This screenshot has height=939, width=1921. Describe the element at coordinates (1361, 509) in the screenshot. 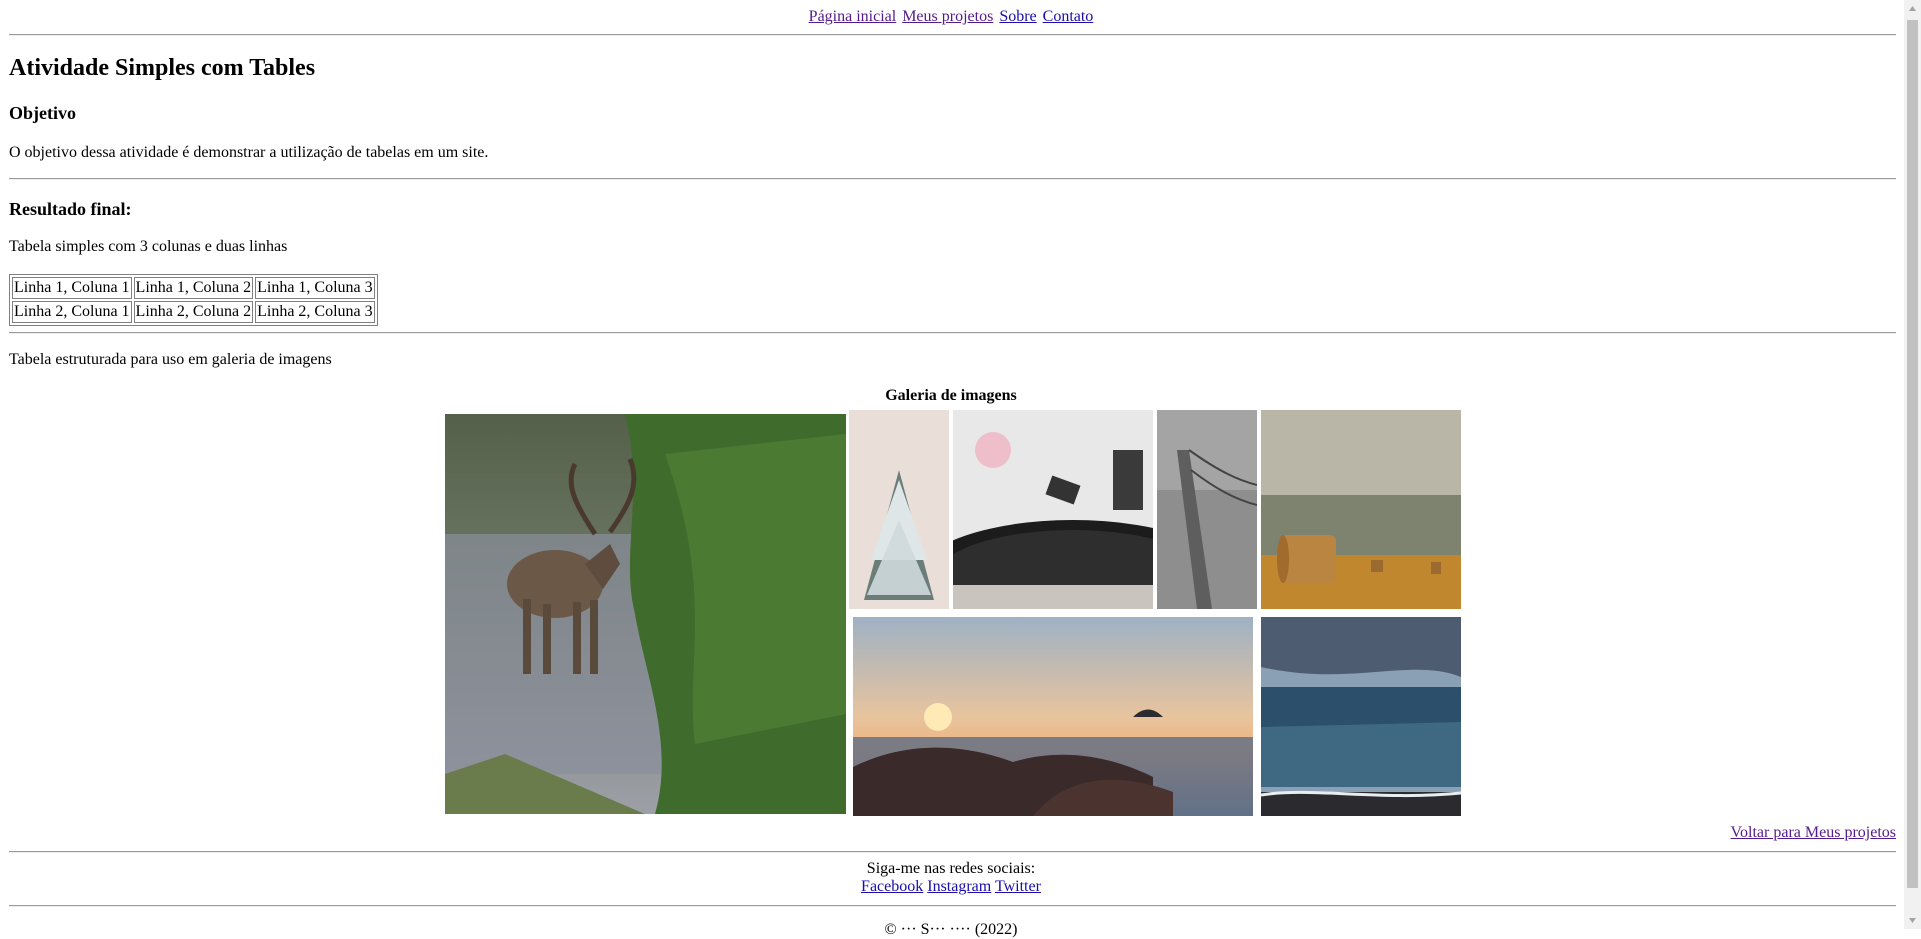

I see `hay-bale-field-photo` at that location.